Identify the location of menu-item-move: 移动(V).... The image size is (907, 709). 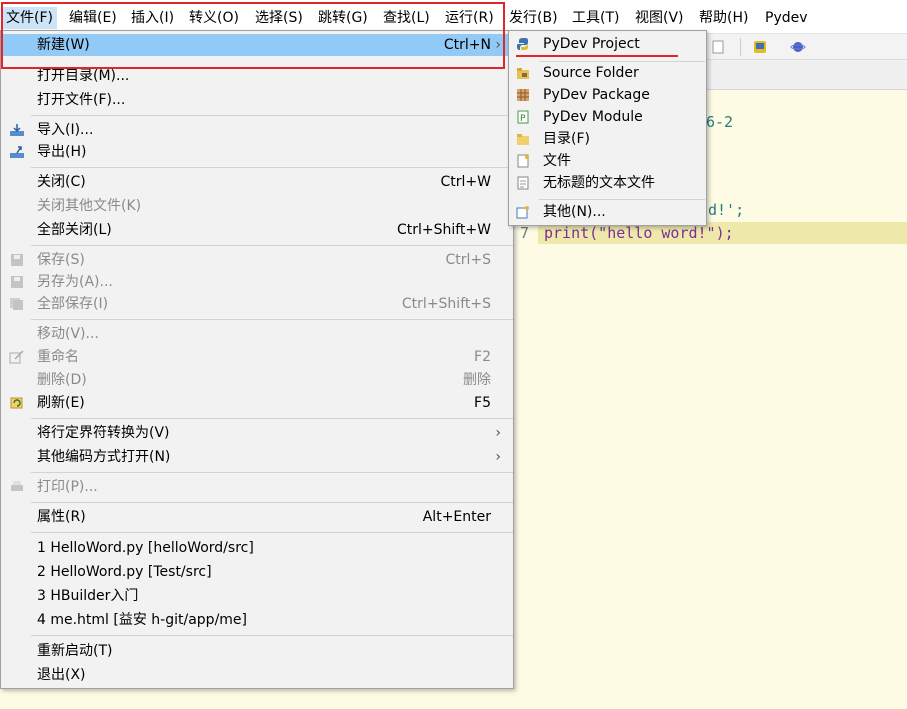
(257, 334).